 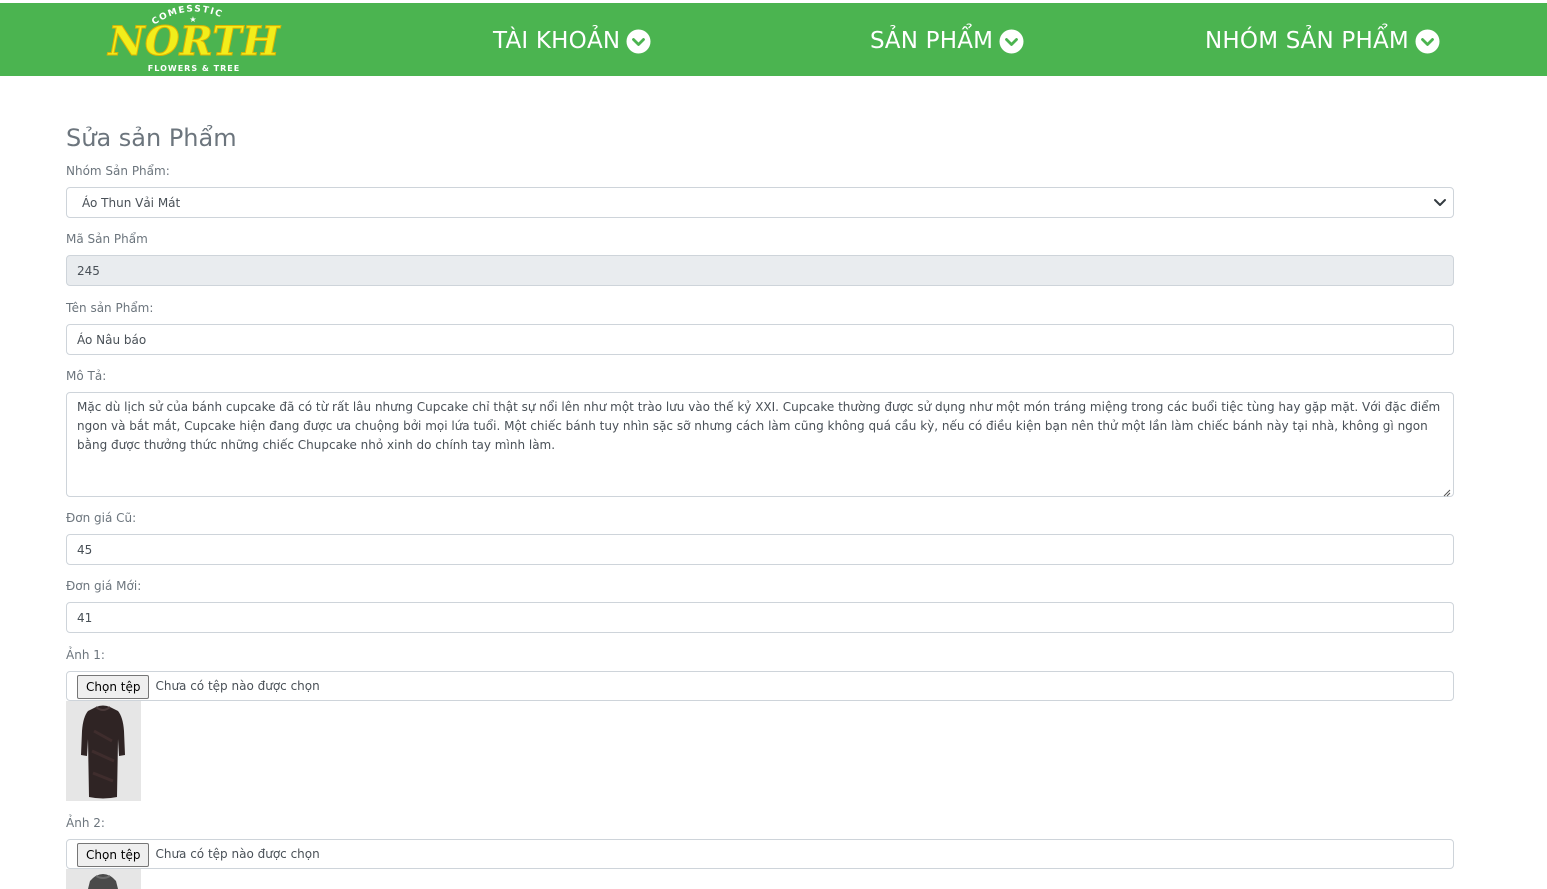 I want to click on image1-file-status: Chưa có tệp nào được chọn, so click(x=237, y=686).